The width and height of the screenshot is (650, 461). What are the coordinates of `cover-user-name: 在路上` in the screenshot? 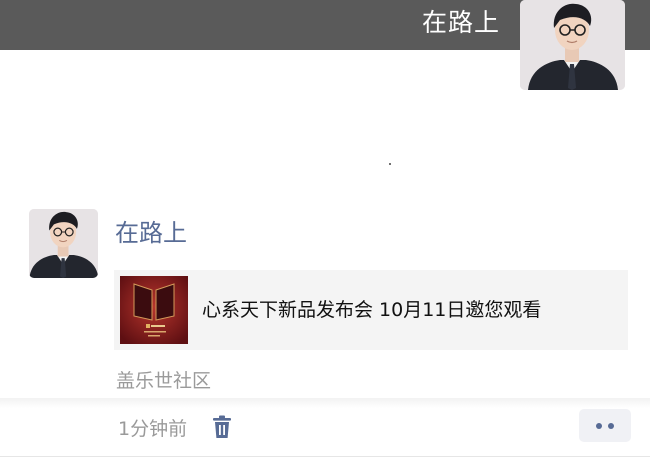 It's located at (461, 23).